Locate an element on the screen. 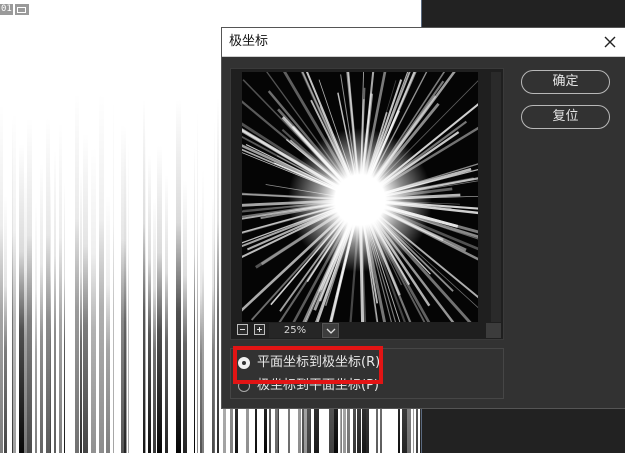 Image resolution: width=625 pixels, height=453 pixels. zoom-in-icon is located at coordinates (259, 329).